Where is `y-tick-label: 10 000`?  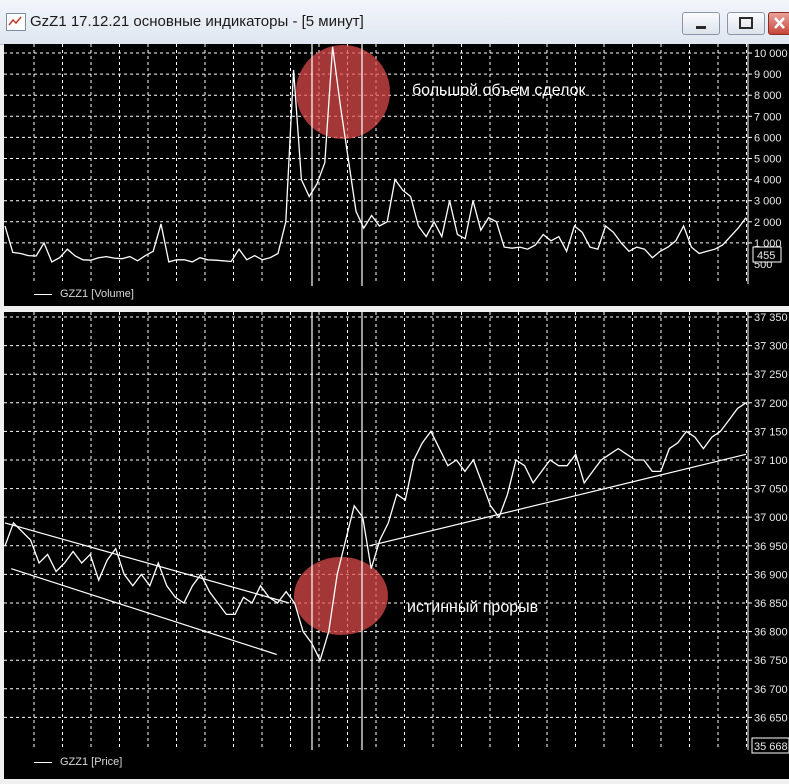
y-tick-label: 10 000 is located at coordinates (771, 54).